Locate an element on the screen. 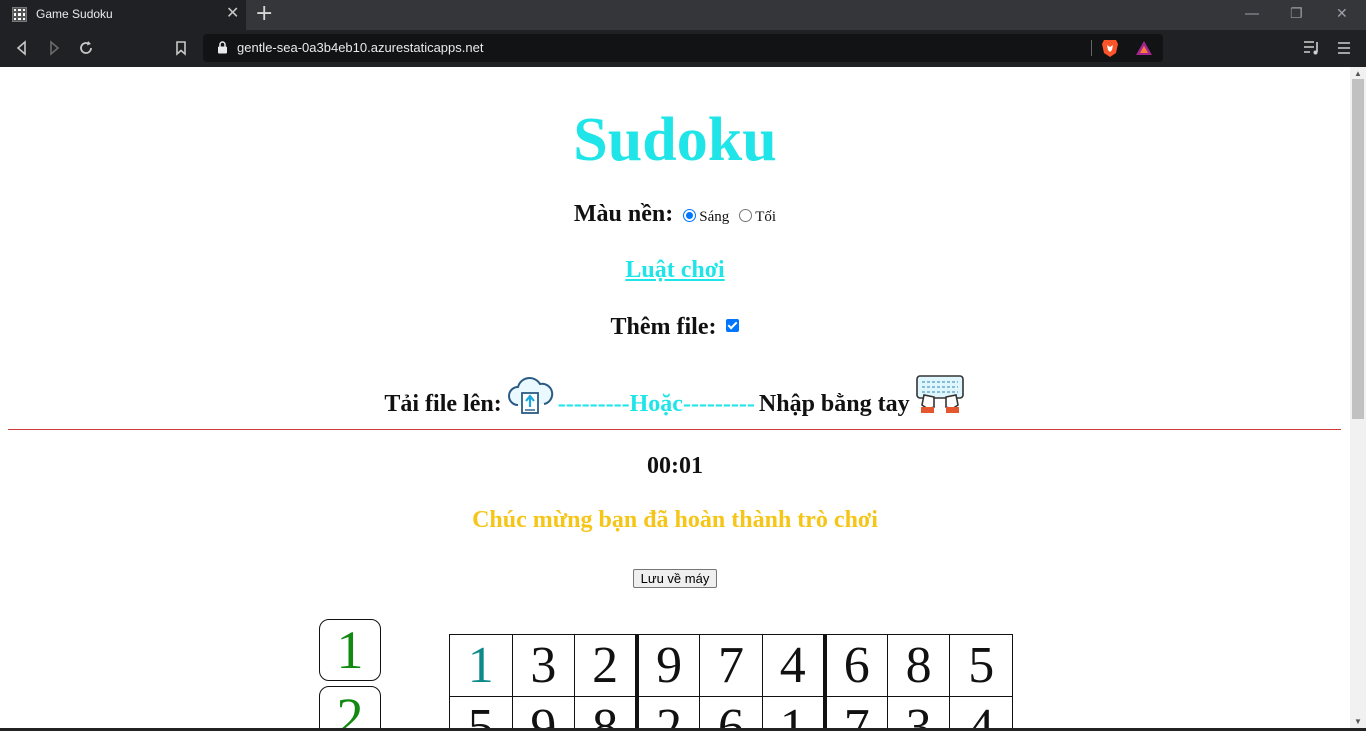 Image resolution: width=1366 pixels, height=731 pixels. minimize-icon: ― is located at coordinates (1252, 14).